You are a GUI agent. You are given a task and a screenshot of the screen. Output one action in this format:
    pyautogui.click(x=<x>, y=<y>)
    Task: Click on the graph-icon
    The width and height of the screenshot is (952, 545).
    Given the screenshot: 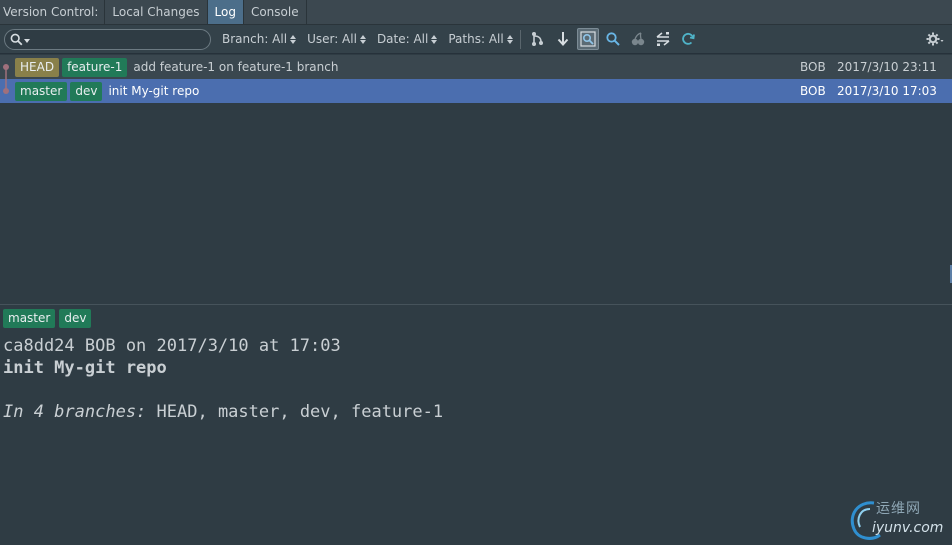 What is the action you would take?
    pyautogui.click(x=537, y=39)
    